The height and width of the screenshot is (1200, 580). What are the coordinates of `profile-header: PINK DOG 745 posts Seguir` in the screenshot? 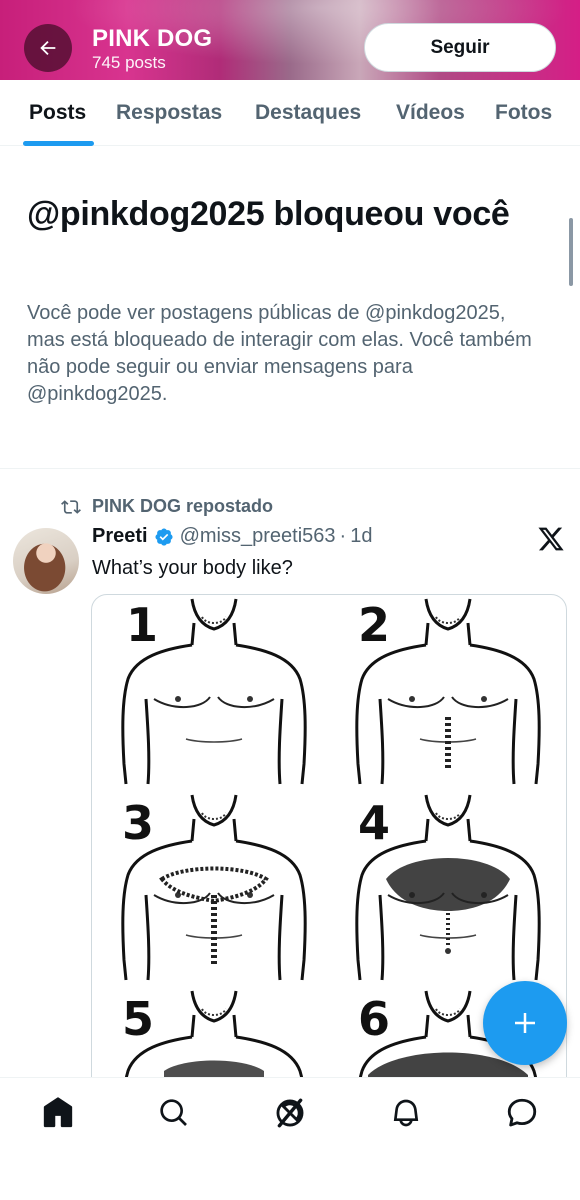 It's located at (290, 40).